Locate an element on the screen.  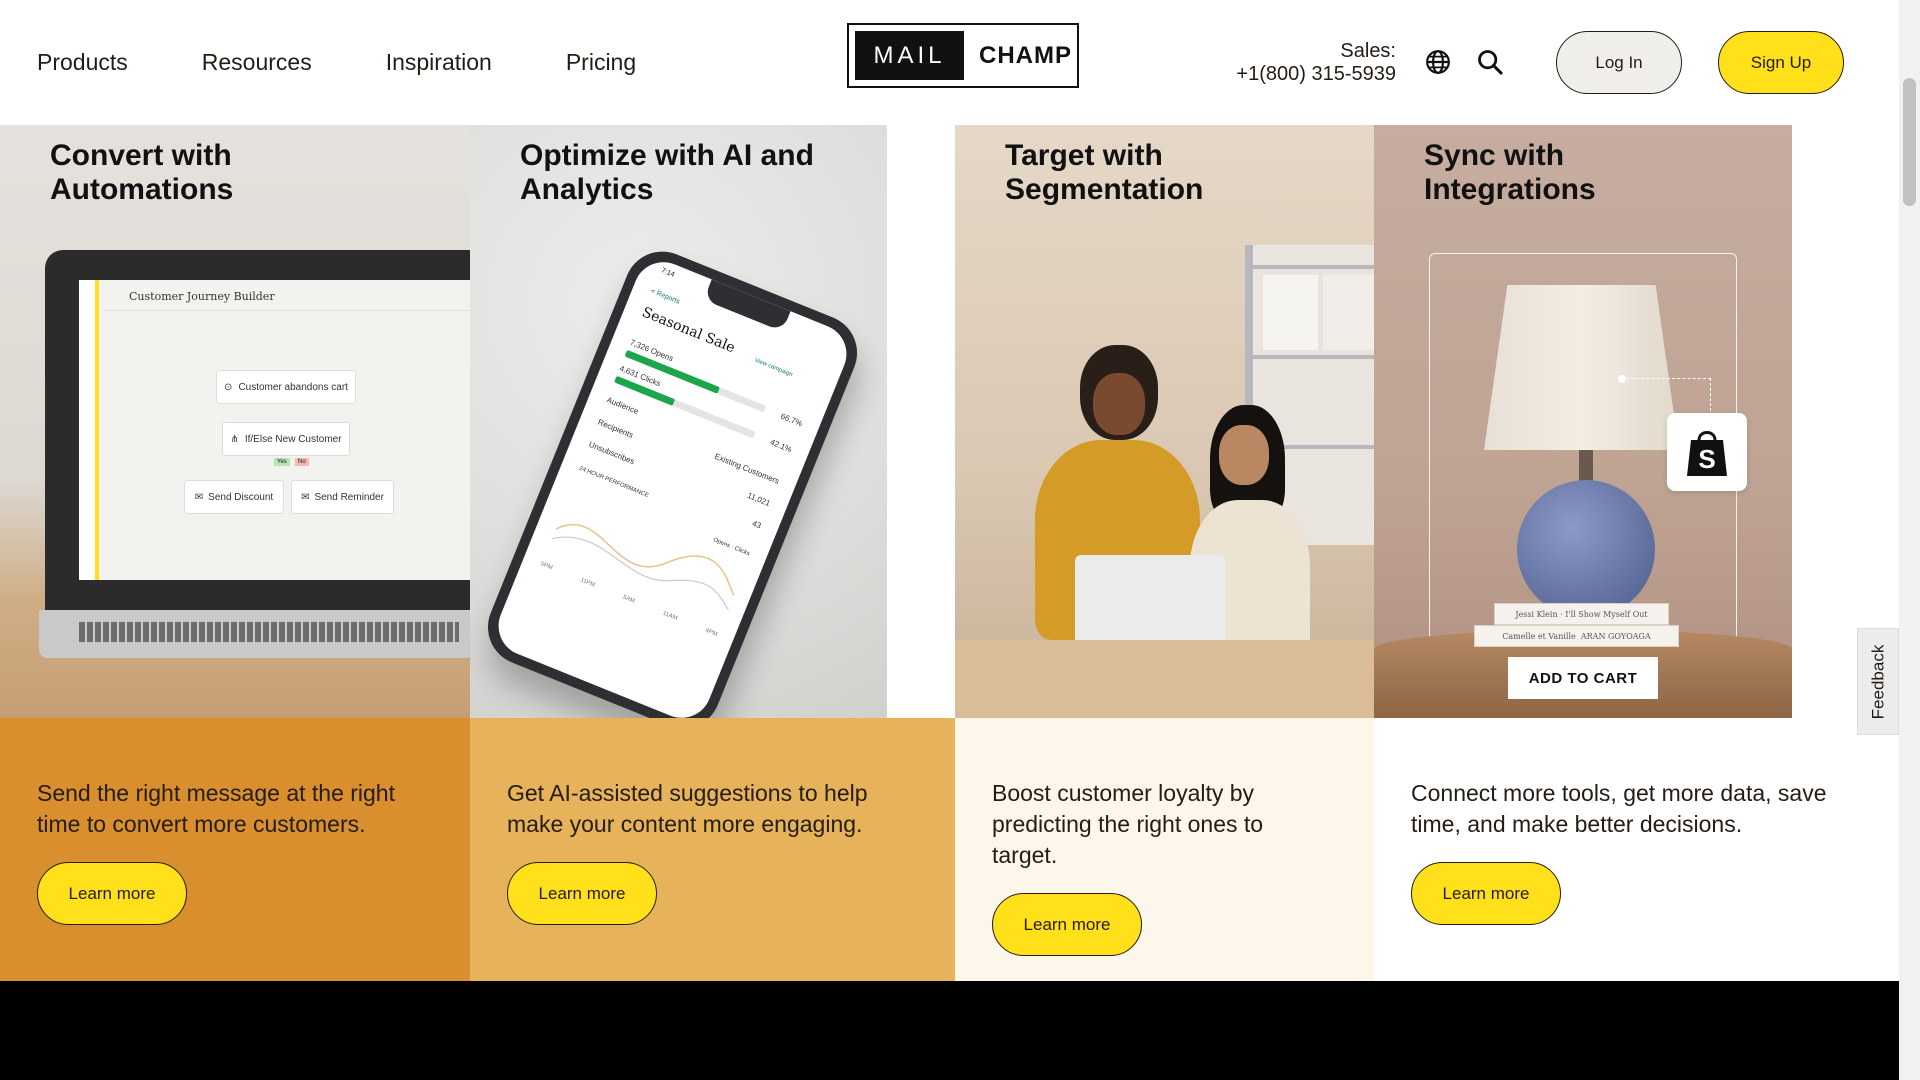
screen-divider is located at coordinates (286, 310).